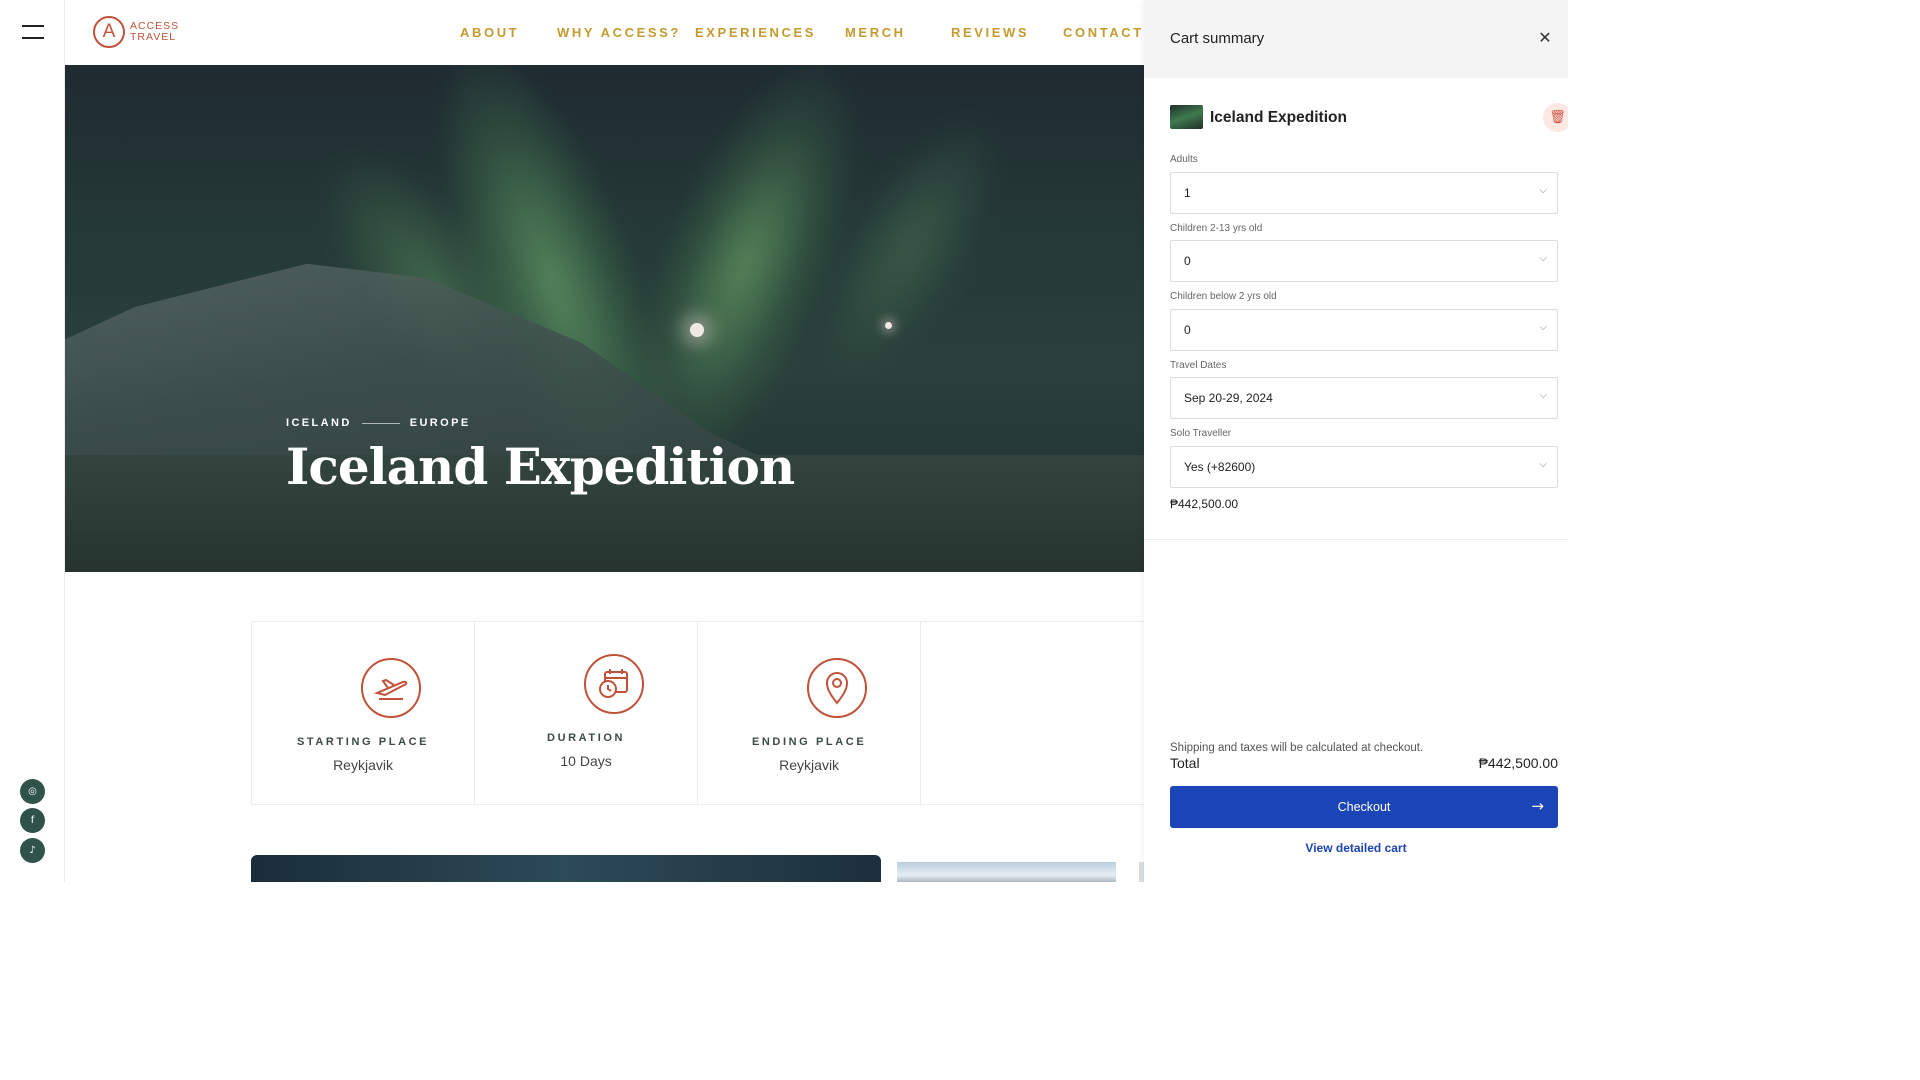  I want to click on travel-dates-label: Travel Dates, so click(1198, 365).